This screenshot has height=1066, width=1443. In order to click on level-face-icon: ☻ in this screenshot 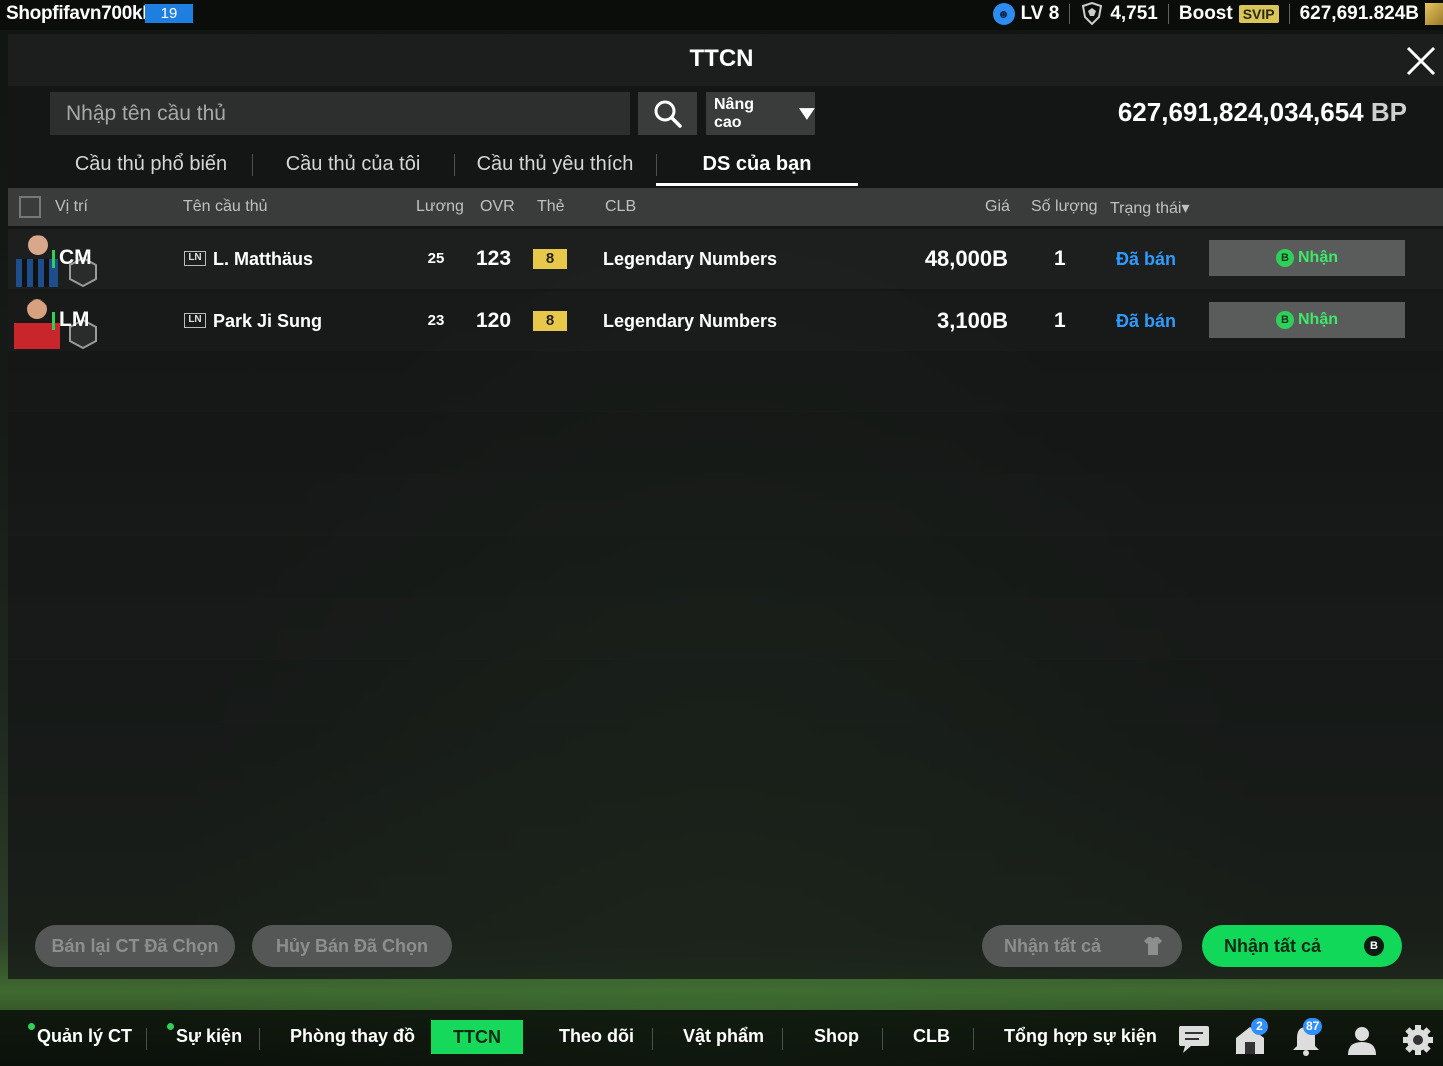, I will do `click(1003, 14)`.